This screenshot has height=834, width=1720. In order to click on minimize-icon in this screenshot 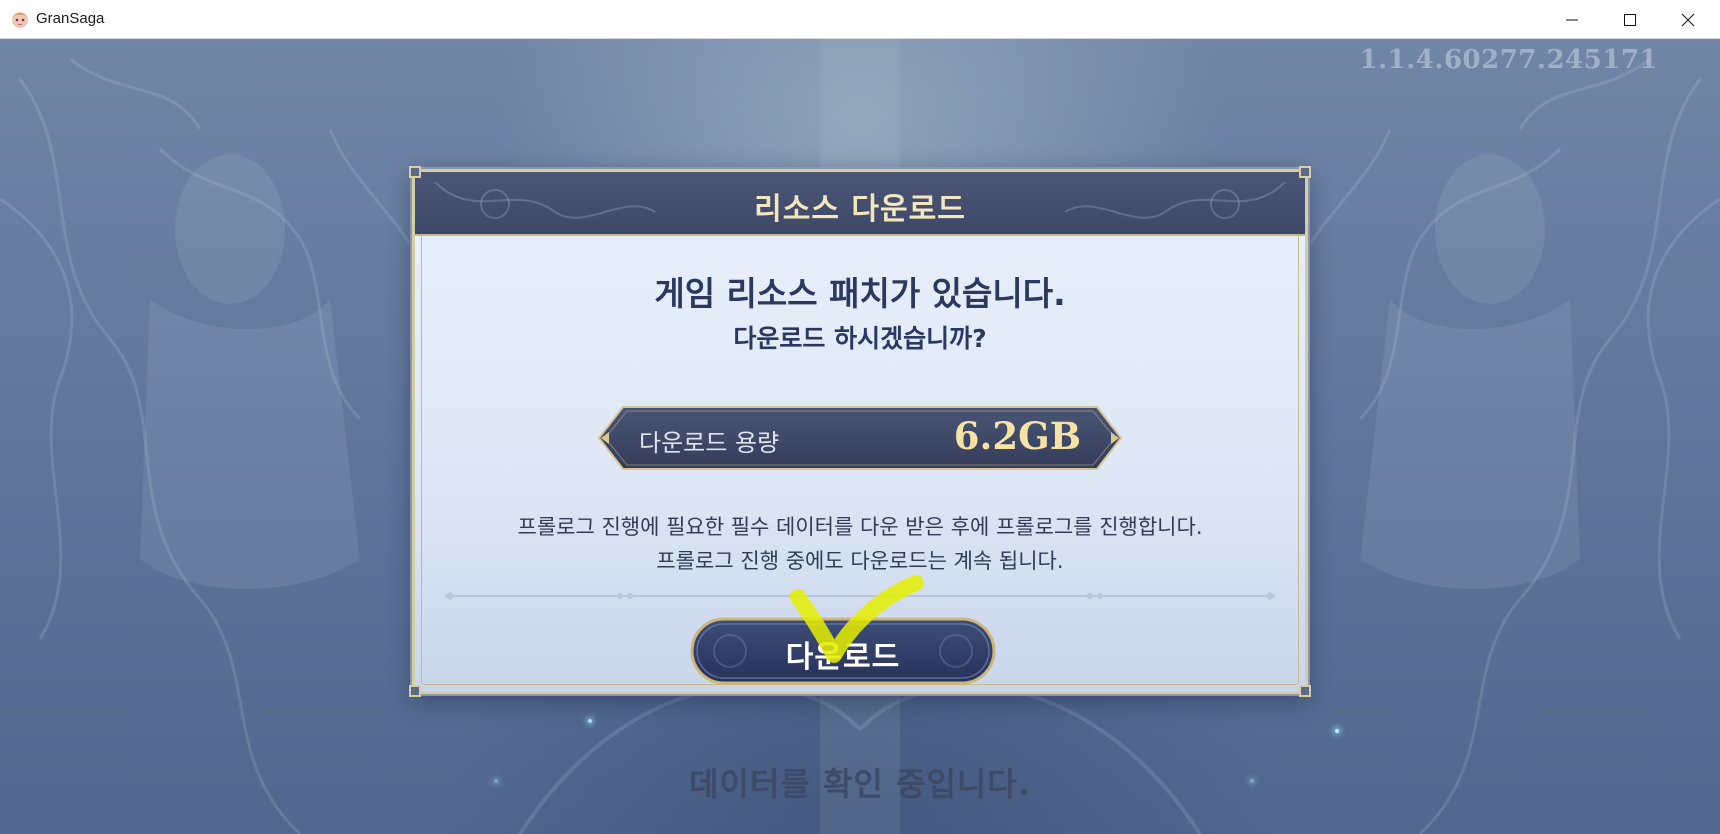, I will do `click(1572, 20)`.